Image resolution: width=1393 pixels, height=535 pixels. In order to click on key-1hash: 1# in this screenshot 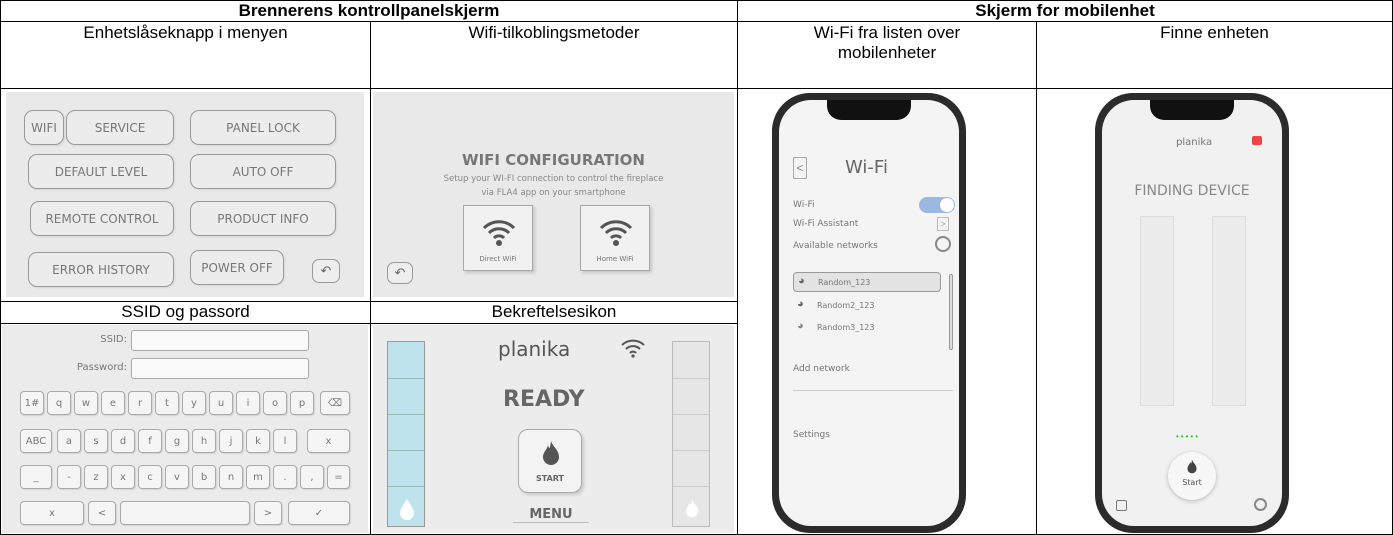, I will do `click(32, 403)`.